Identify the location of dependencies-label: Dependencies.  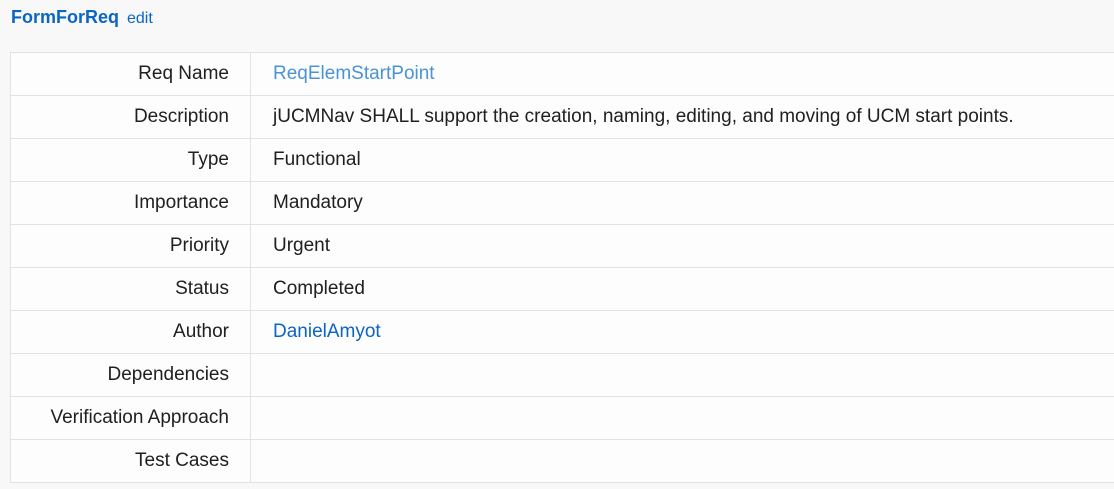
(130, 375).